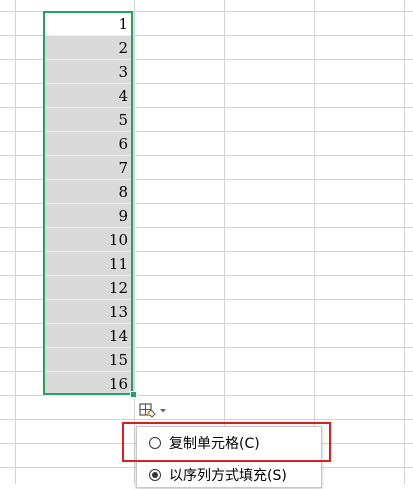 The width and height of the screenshot is (413, 489). I want to click on cell: 14, so click(89, 336).